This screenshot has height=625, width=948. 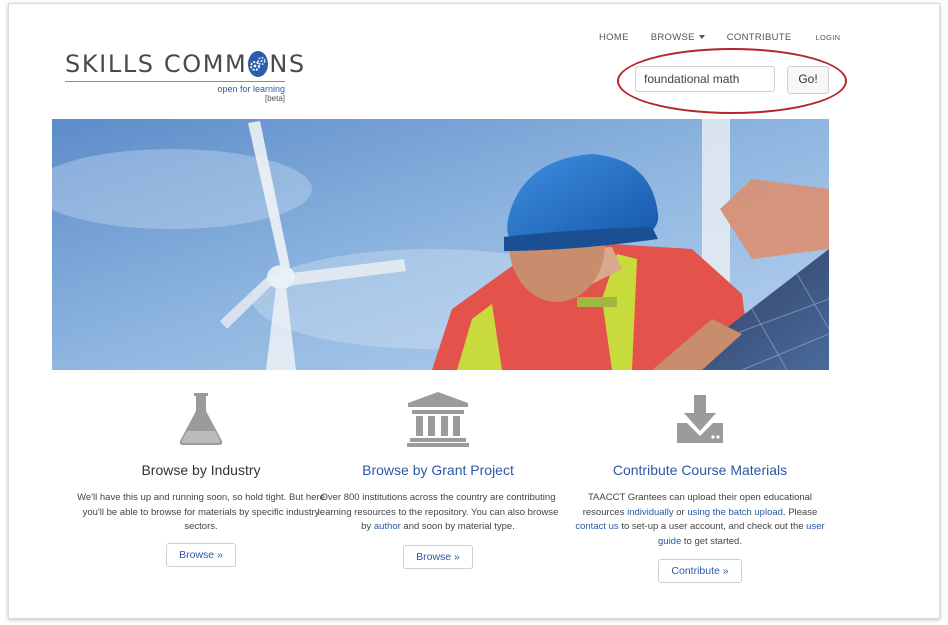 What do you see at coordinates (274, 98) in the screenshot?
I see `beta-badge: [beta]` at bounding box center [274, 98].